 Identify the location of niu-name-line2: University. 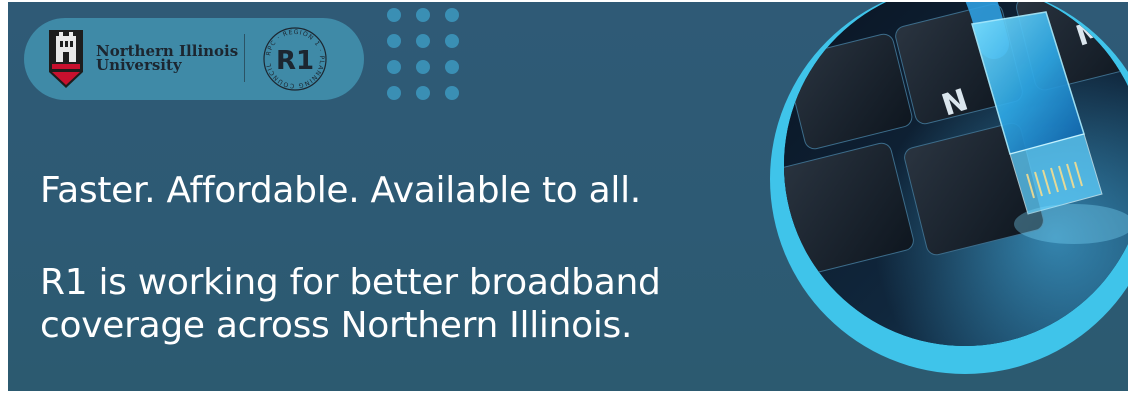
(139, 65).